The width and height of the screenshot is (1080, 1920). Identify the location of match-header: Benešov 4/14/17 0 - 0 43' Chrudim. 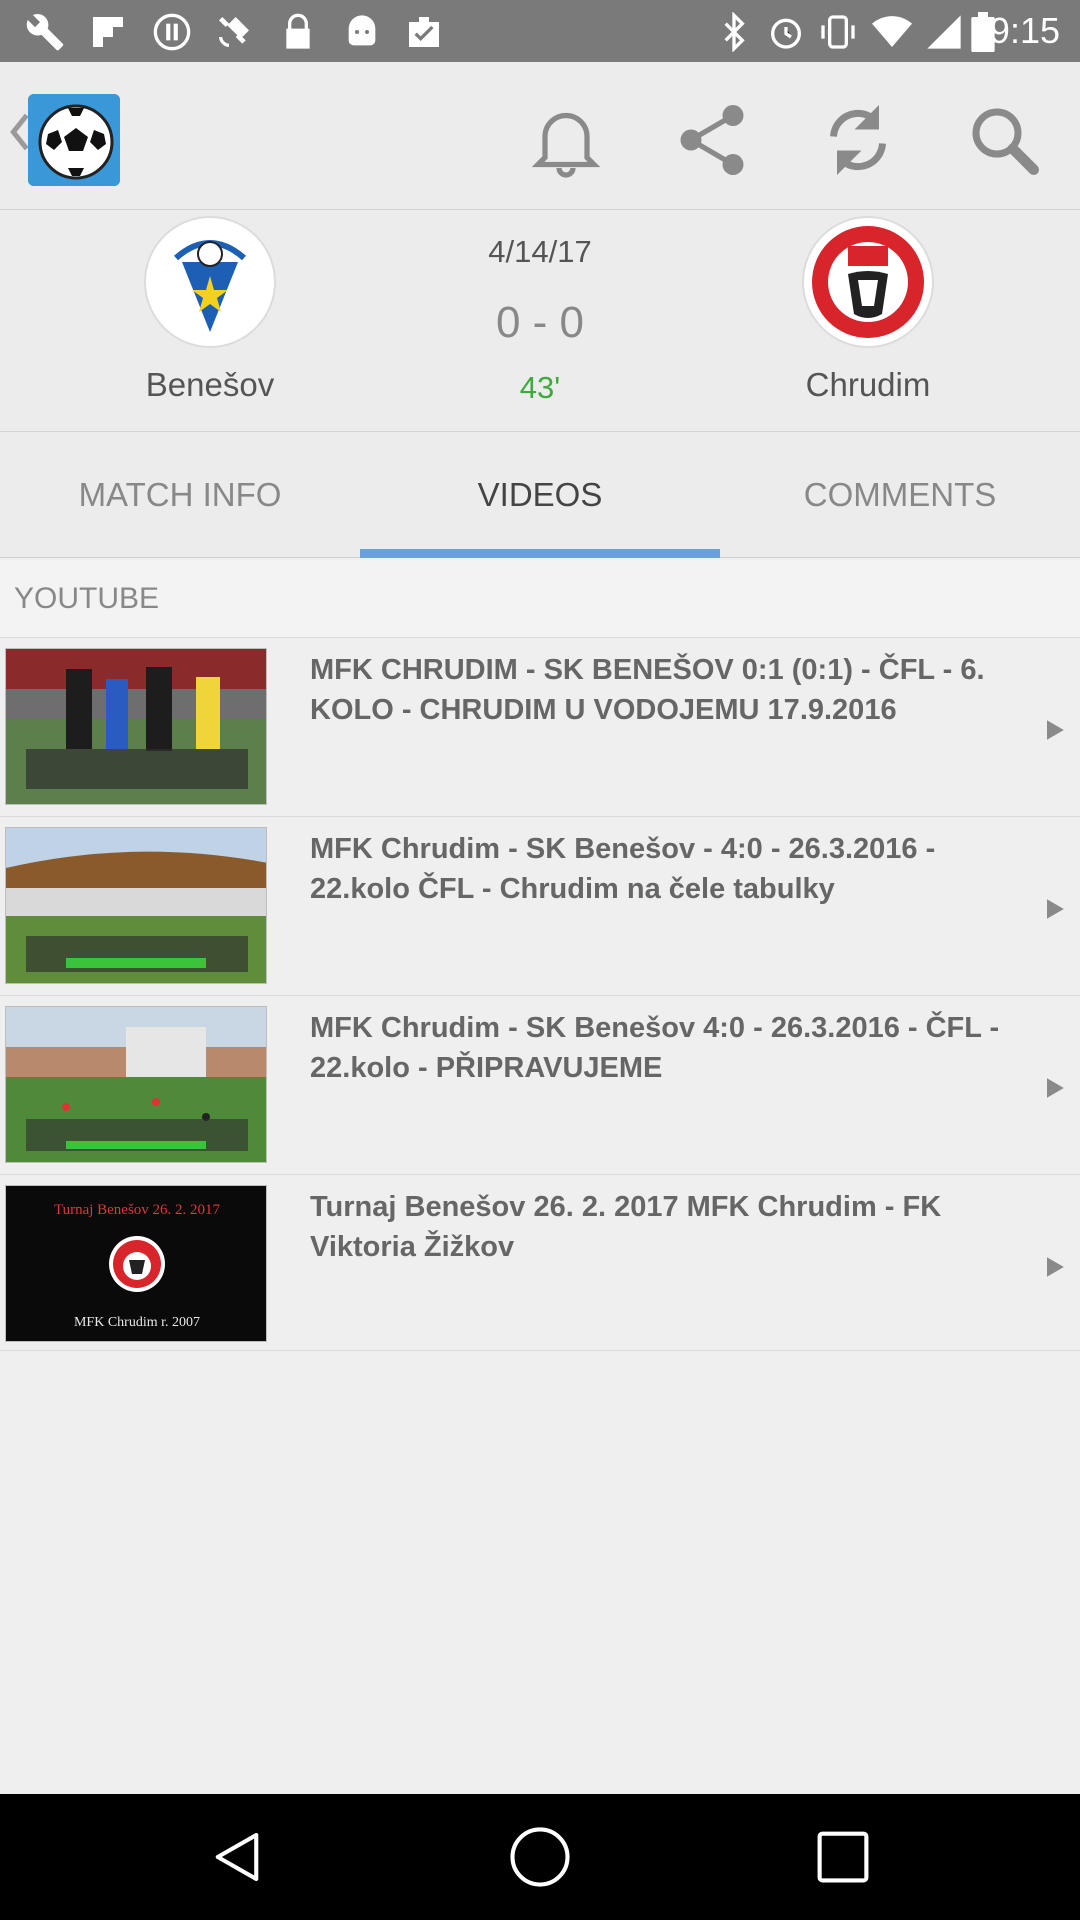
(540, 321).